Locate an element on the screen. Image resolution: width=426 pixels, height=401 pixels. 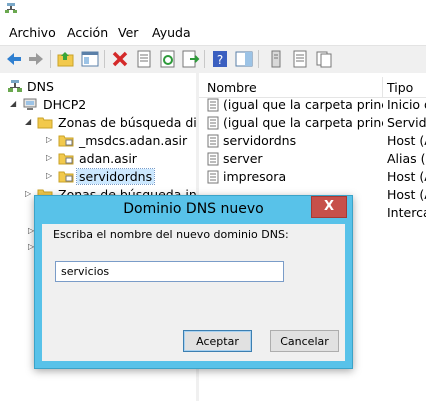
list-row: impresora Host (A is located at coordinates (312, 177).